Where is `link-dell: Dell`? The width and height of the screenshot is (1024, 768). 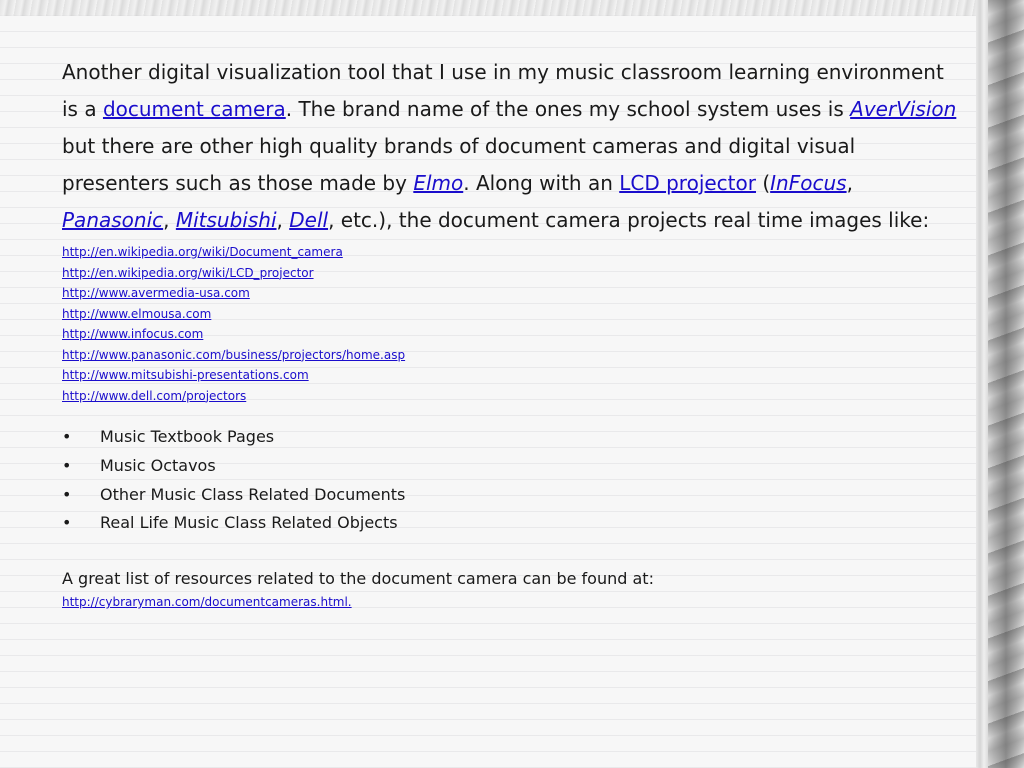
link-dell: Dell is located at coordinates (308, 220).